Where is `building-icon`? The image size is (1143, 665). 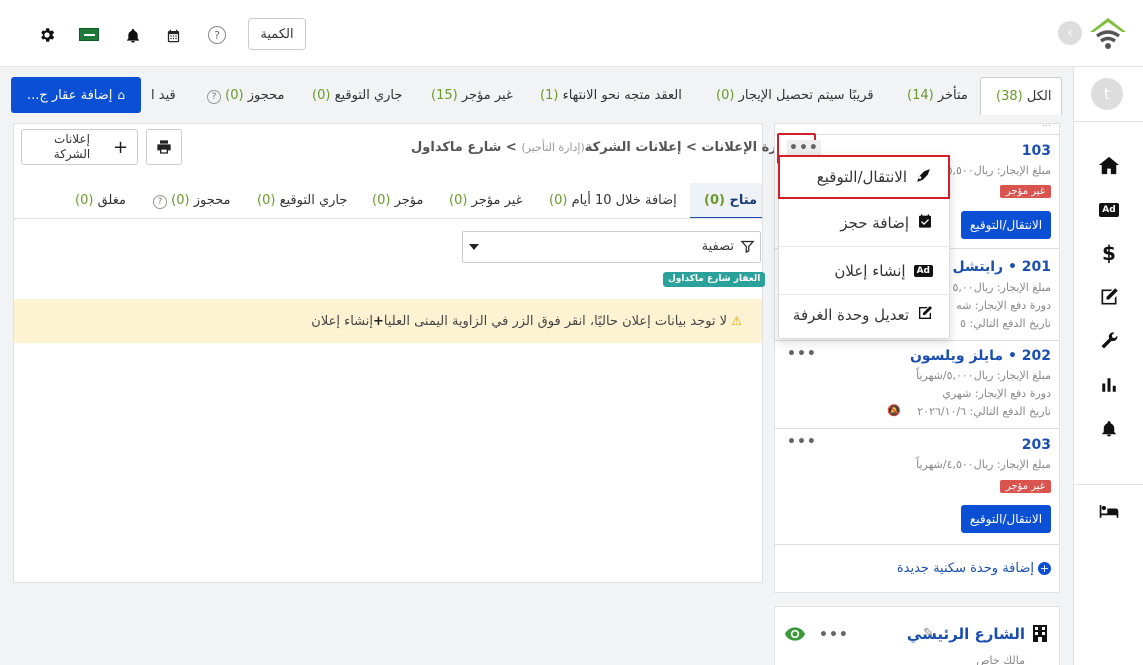
building-icon is located at coordinates (1040, 635).